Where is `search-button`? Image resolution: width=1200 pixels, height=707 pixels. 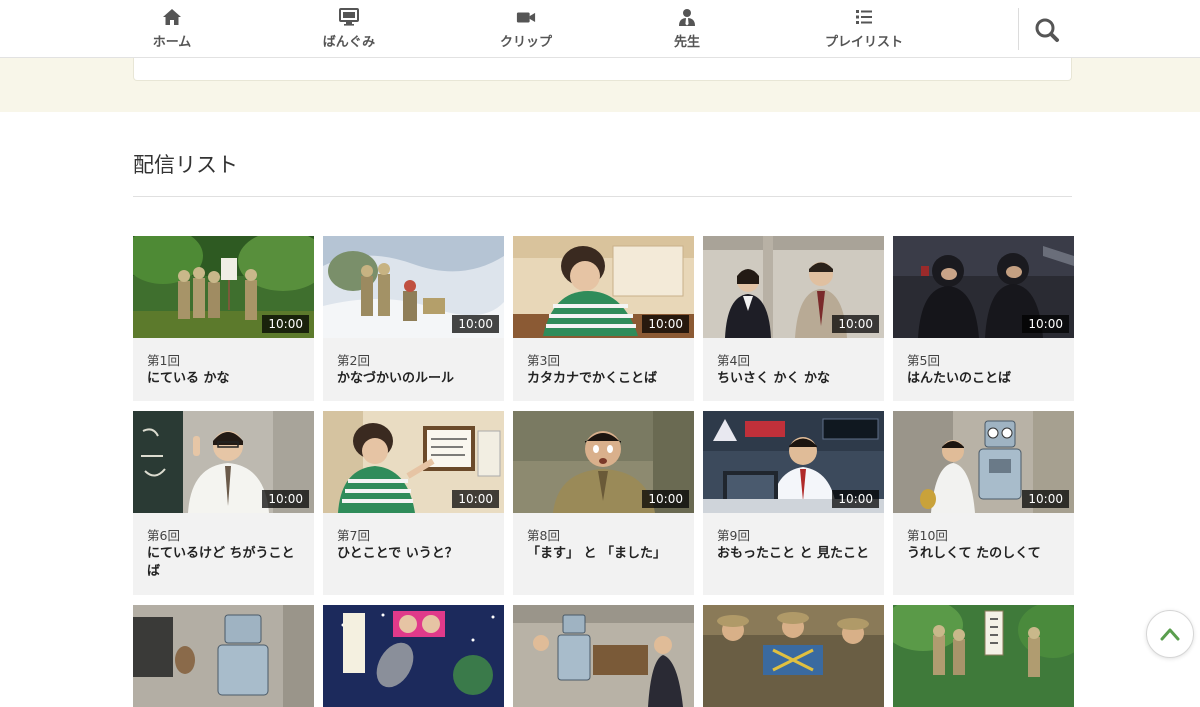 search-button is located at coordinates (1048, 30).